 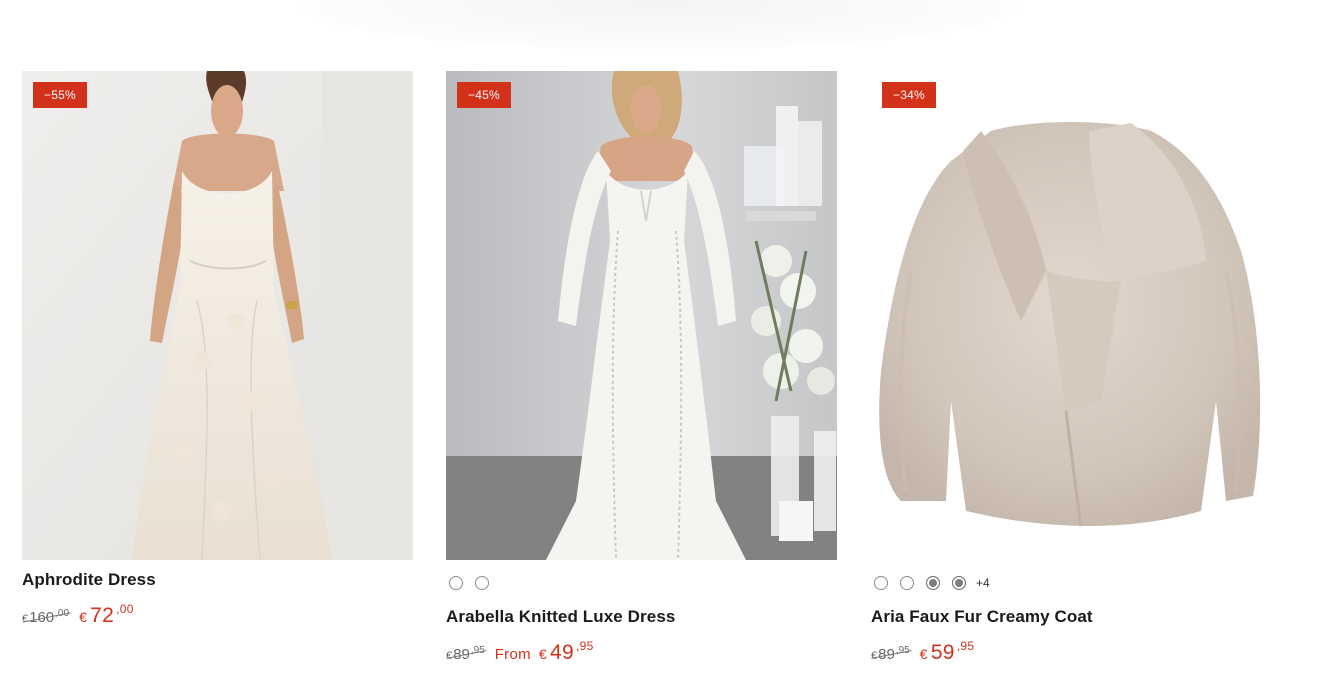 What do you see at coordinates (60, 95) in the screenshot?
I see `discount-badge: −55%` at bounding box center [60, 95].